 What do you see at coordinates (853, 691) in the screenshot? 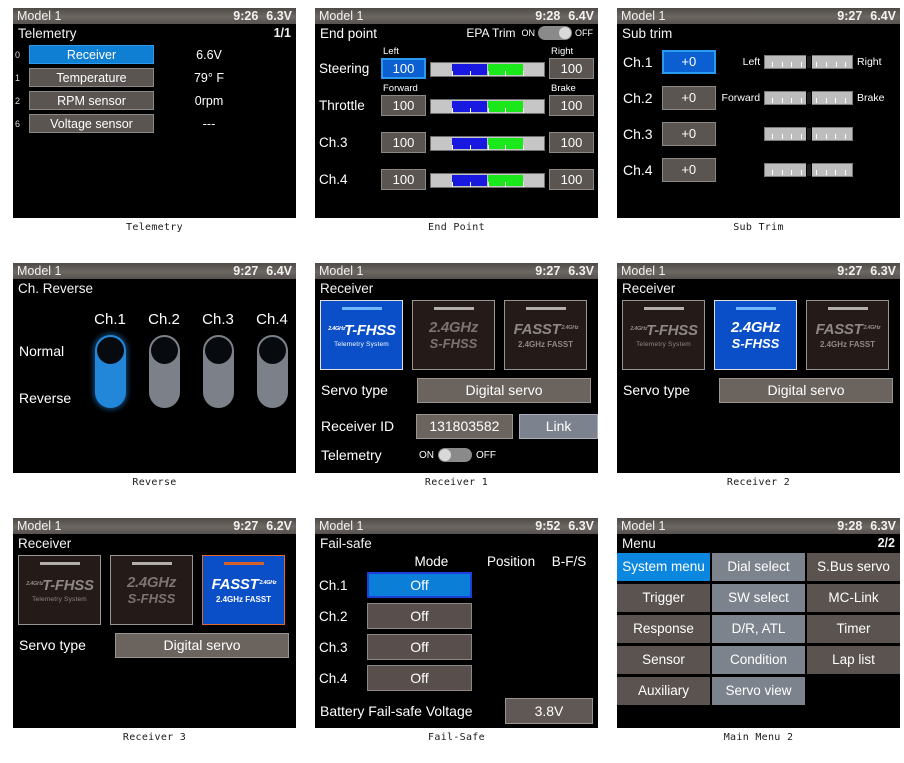
I see `menu-item-empty` at bounding box center [853, 691].